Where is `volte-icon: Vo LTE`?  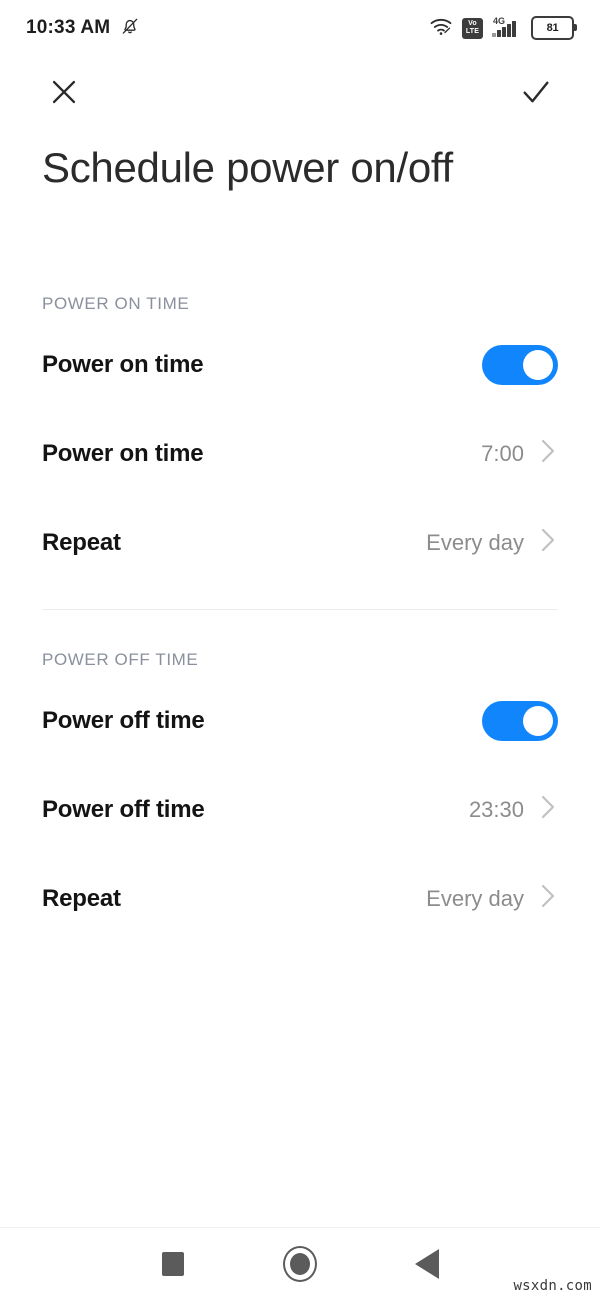
volte-icon: Vo LTE is located at coordinates (472, 28).